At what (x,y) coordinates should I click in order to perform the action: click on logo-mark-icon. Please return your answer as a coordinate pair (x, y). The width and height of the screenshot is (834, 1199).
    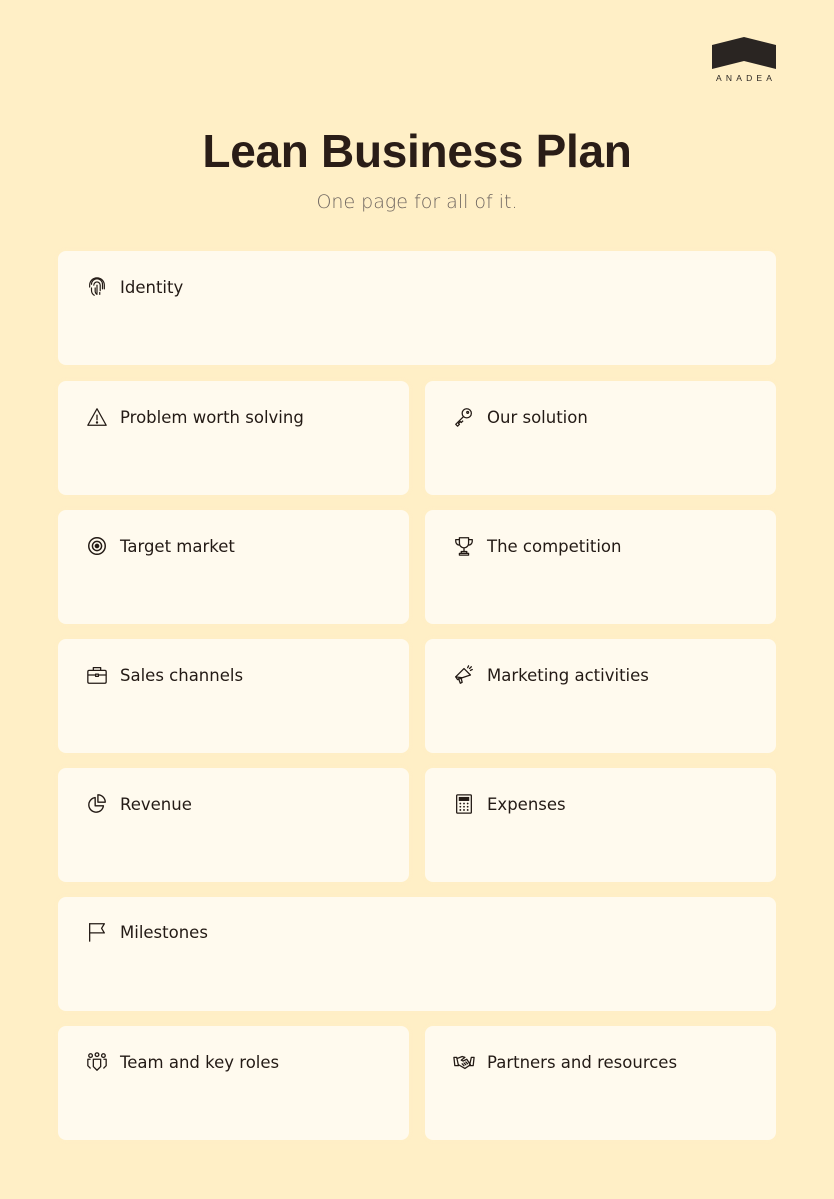
    Looking at the image, I should click on (744, 53).